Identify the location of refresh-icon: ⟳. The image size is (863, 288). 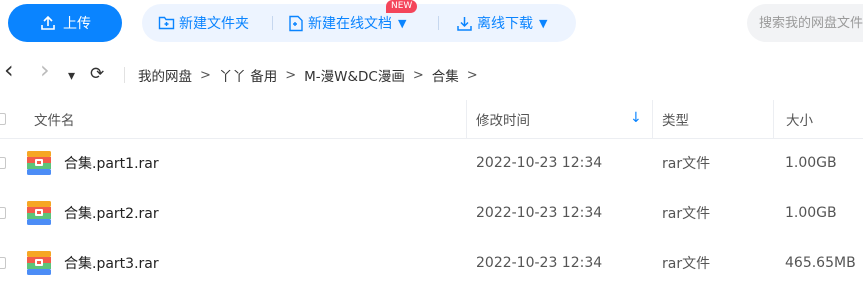
(97, 74).